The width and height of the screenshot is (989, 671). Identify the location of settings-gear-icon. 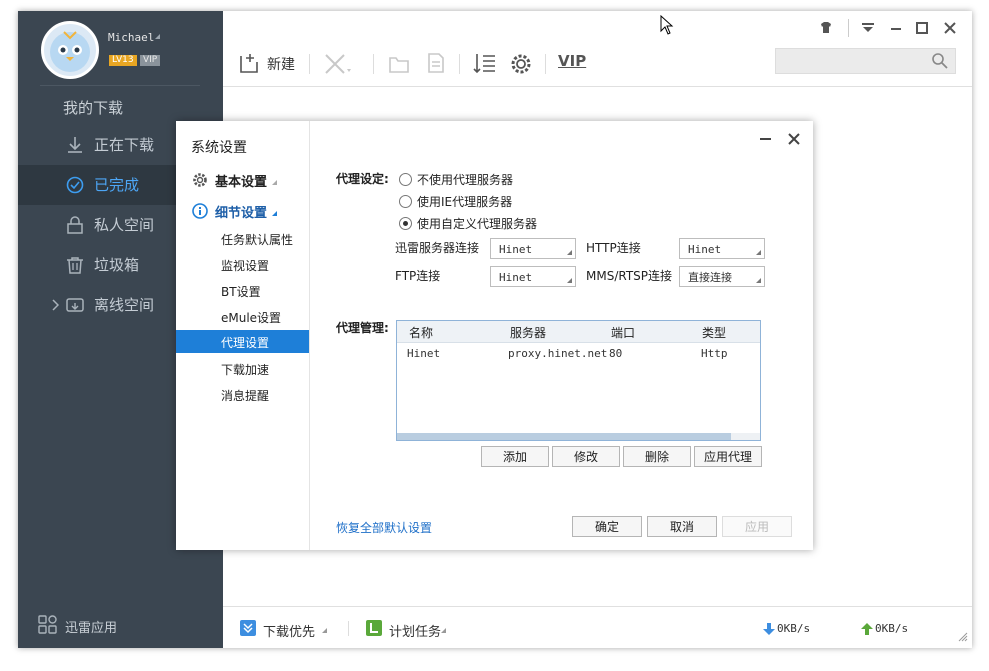
(521, 64).